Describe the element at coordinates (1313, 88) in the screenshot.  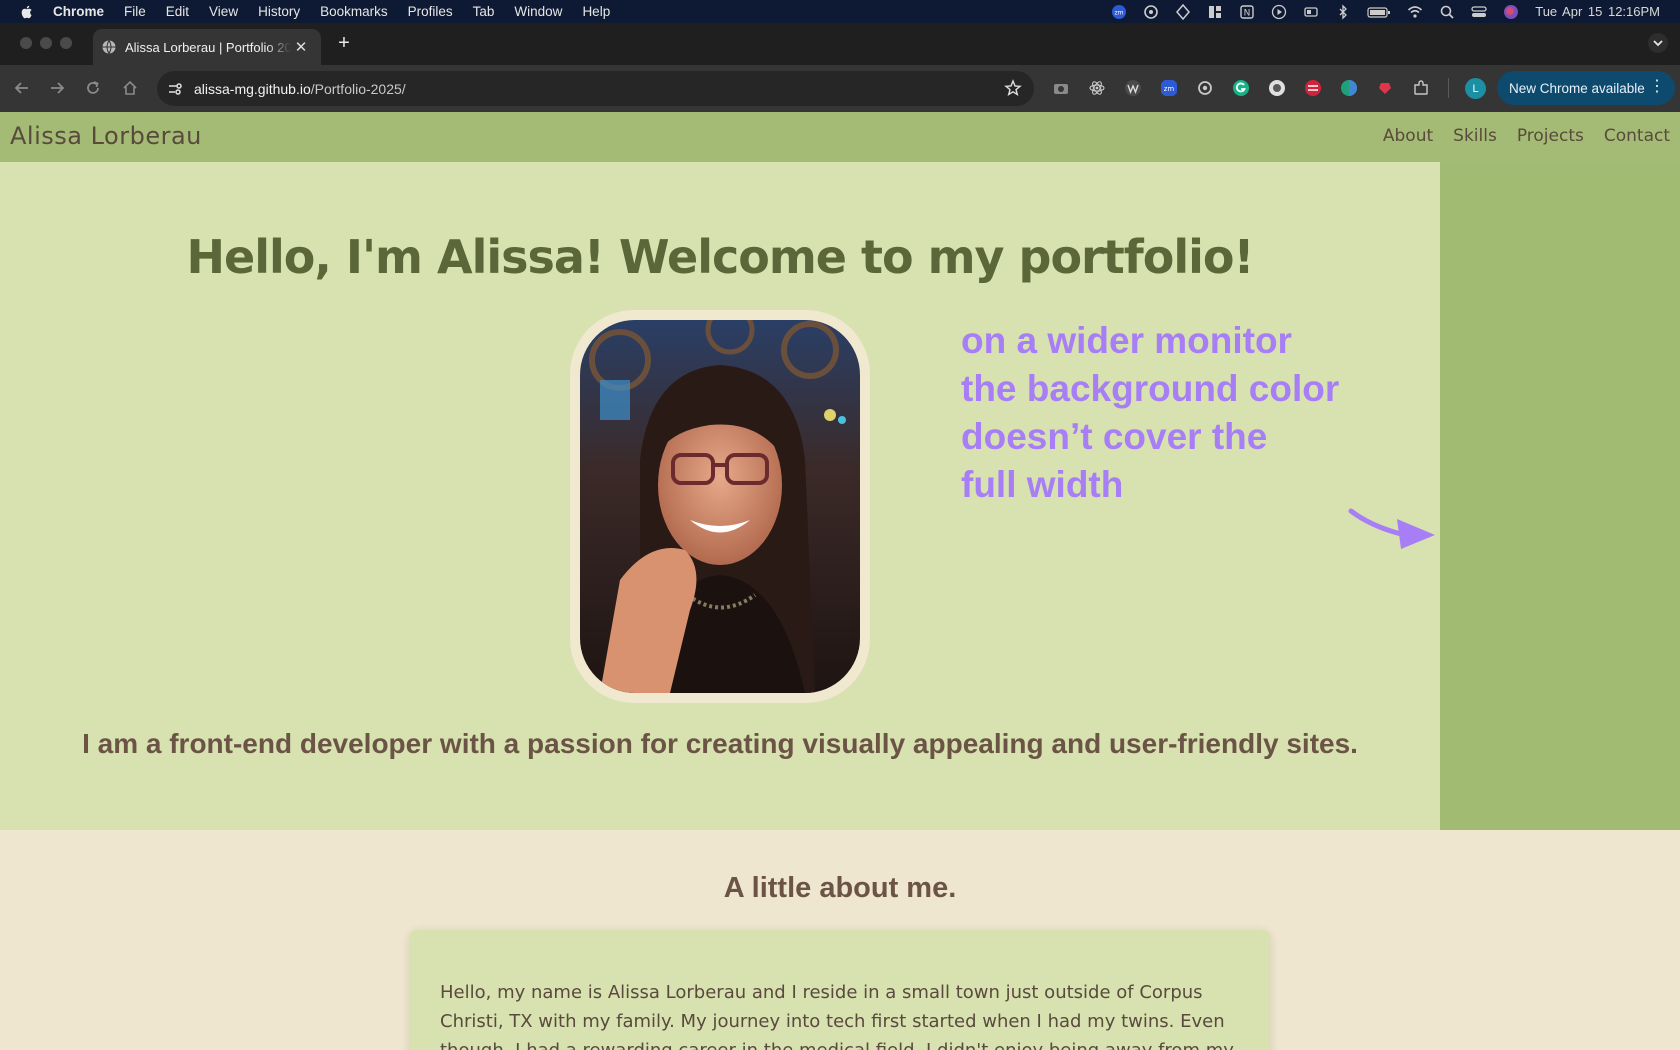
I see `lastpass-extension-icon` at that location.